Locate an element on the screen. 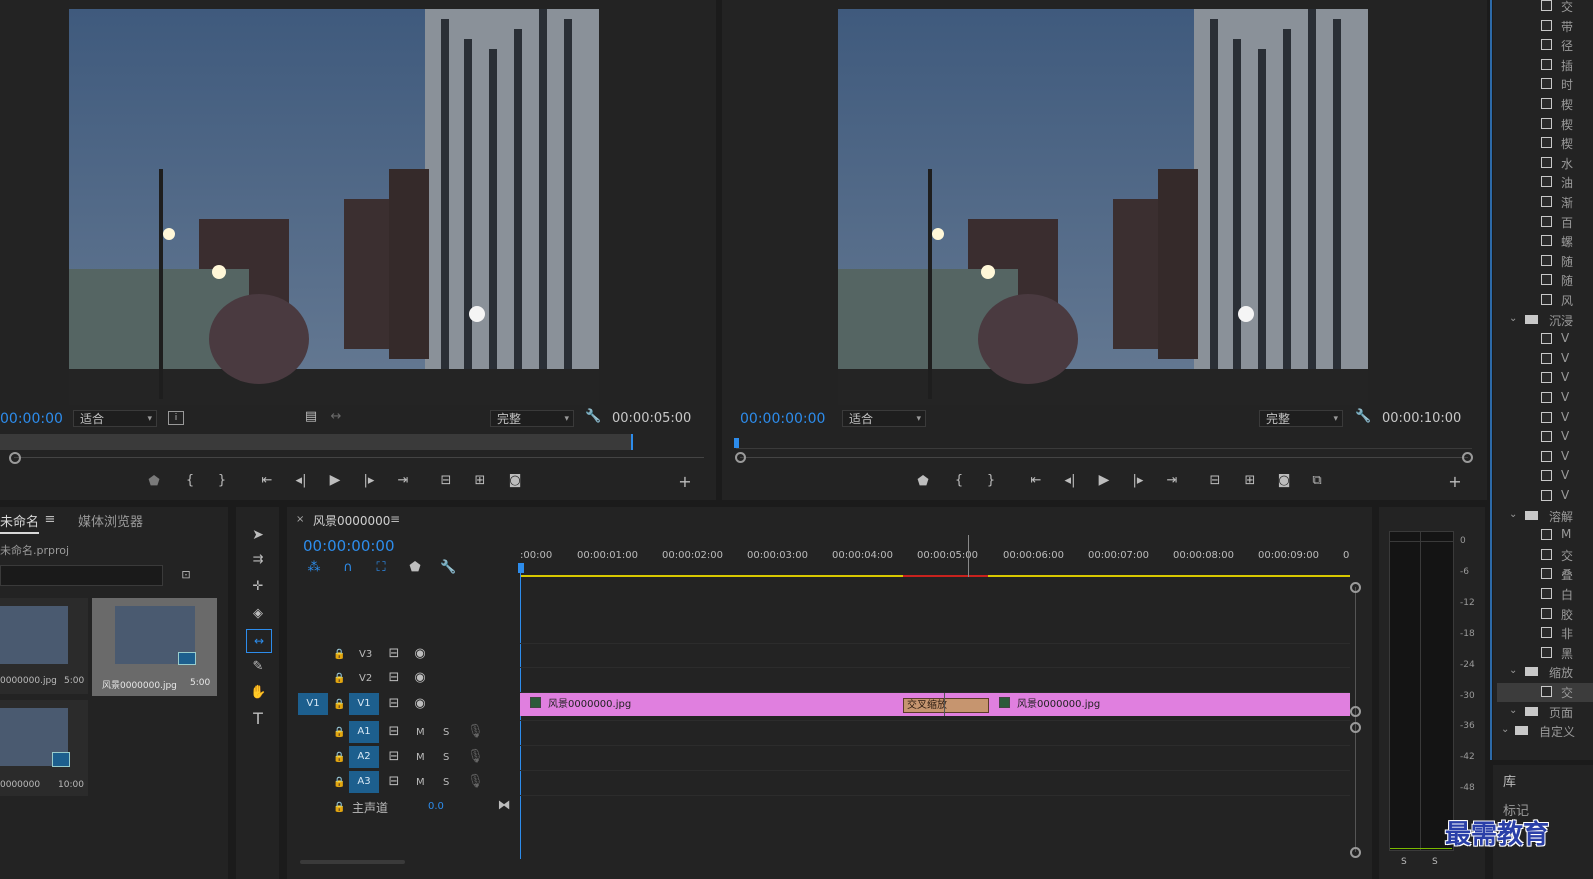  snap-icon: ∩ is located at coordinates (348, 568).